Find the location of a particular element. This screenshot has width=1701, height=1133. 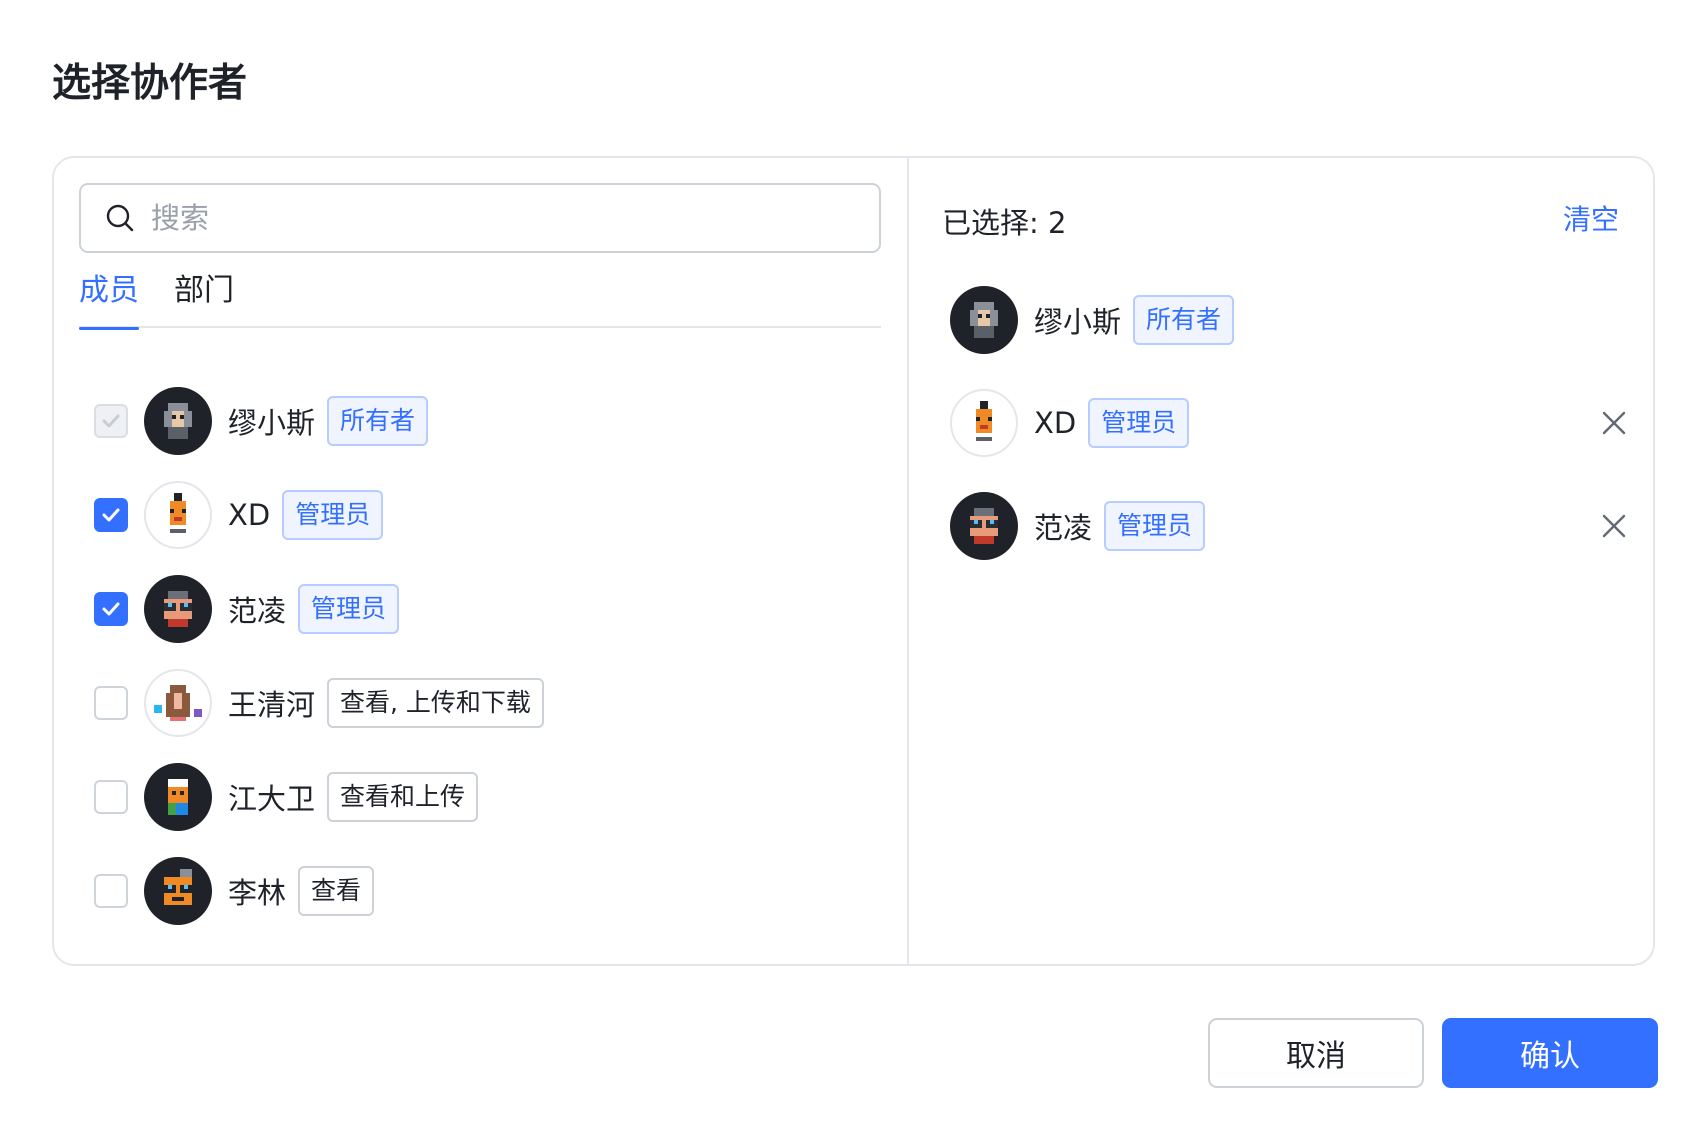

pixel-avatar-longhair-icon is located at coordinates (178, 703).